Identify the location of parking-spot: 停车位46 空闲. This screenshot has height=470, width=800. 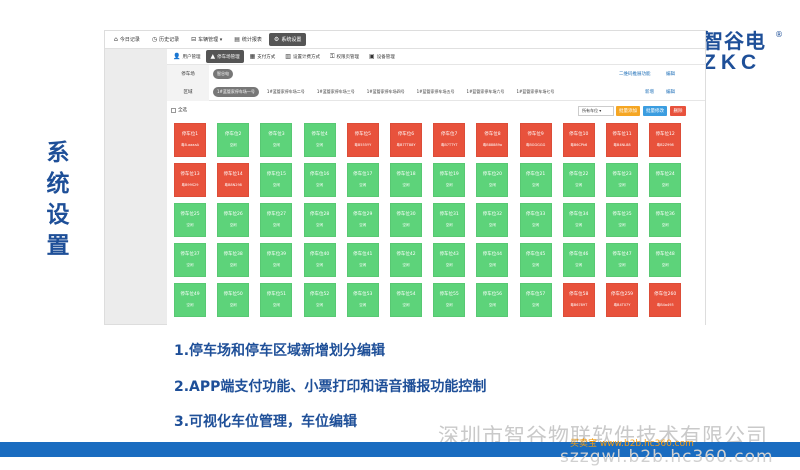
(578, 260).